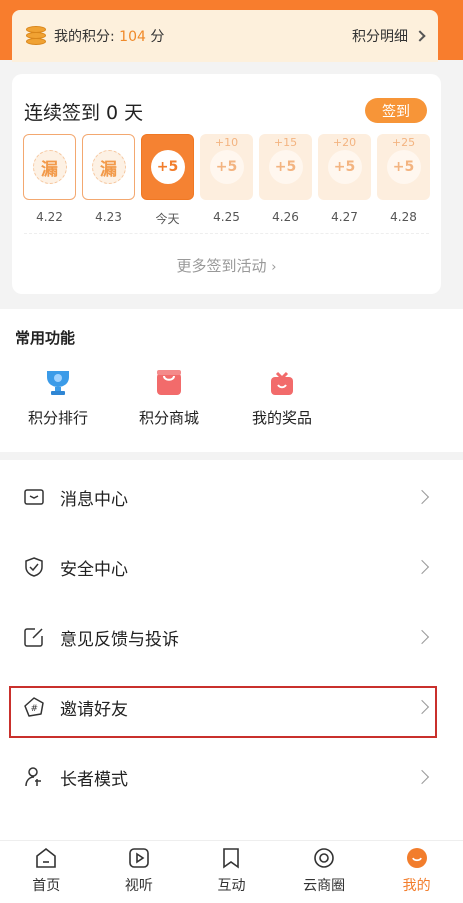 The image size is (463, 903). What do you see at coordinates (324, 872) in the screenshot?
I see `nav-cloud-circle: 云商圈` at bounding box center [324, 872].